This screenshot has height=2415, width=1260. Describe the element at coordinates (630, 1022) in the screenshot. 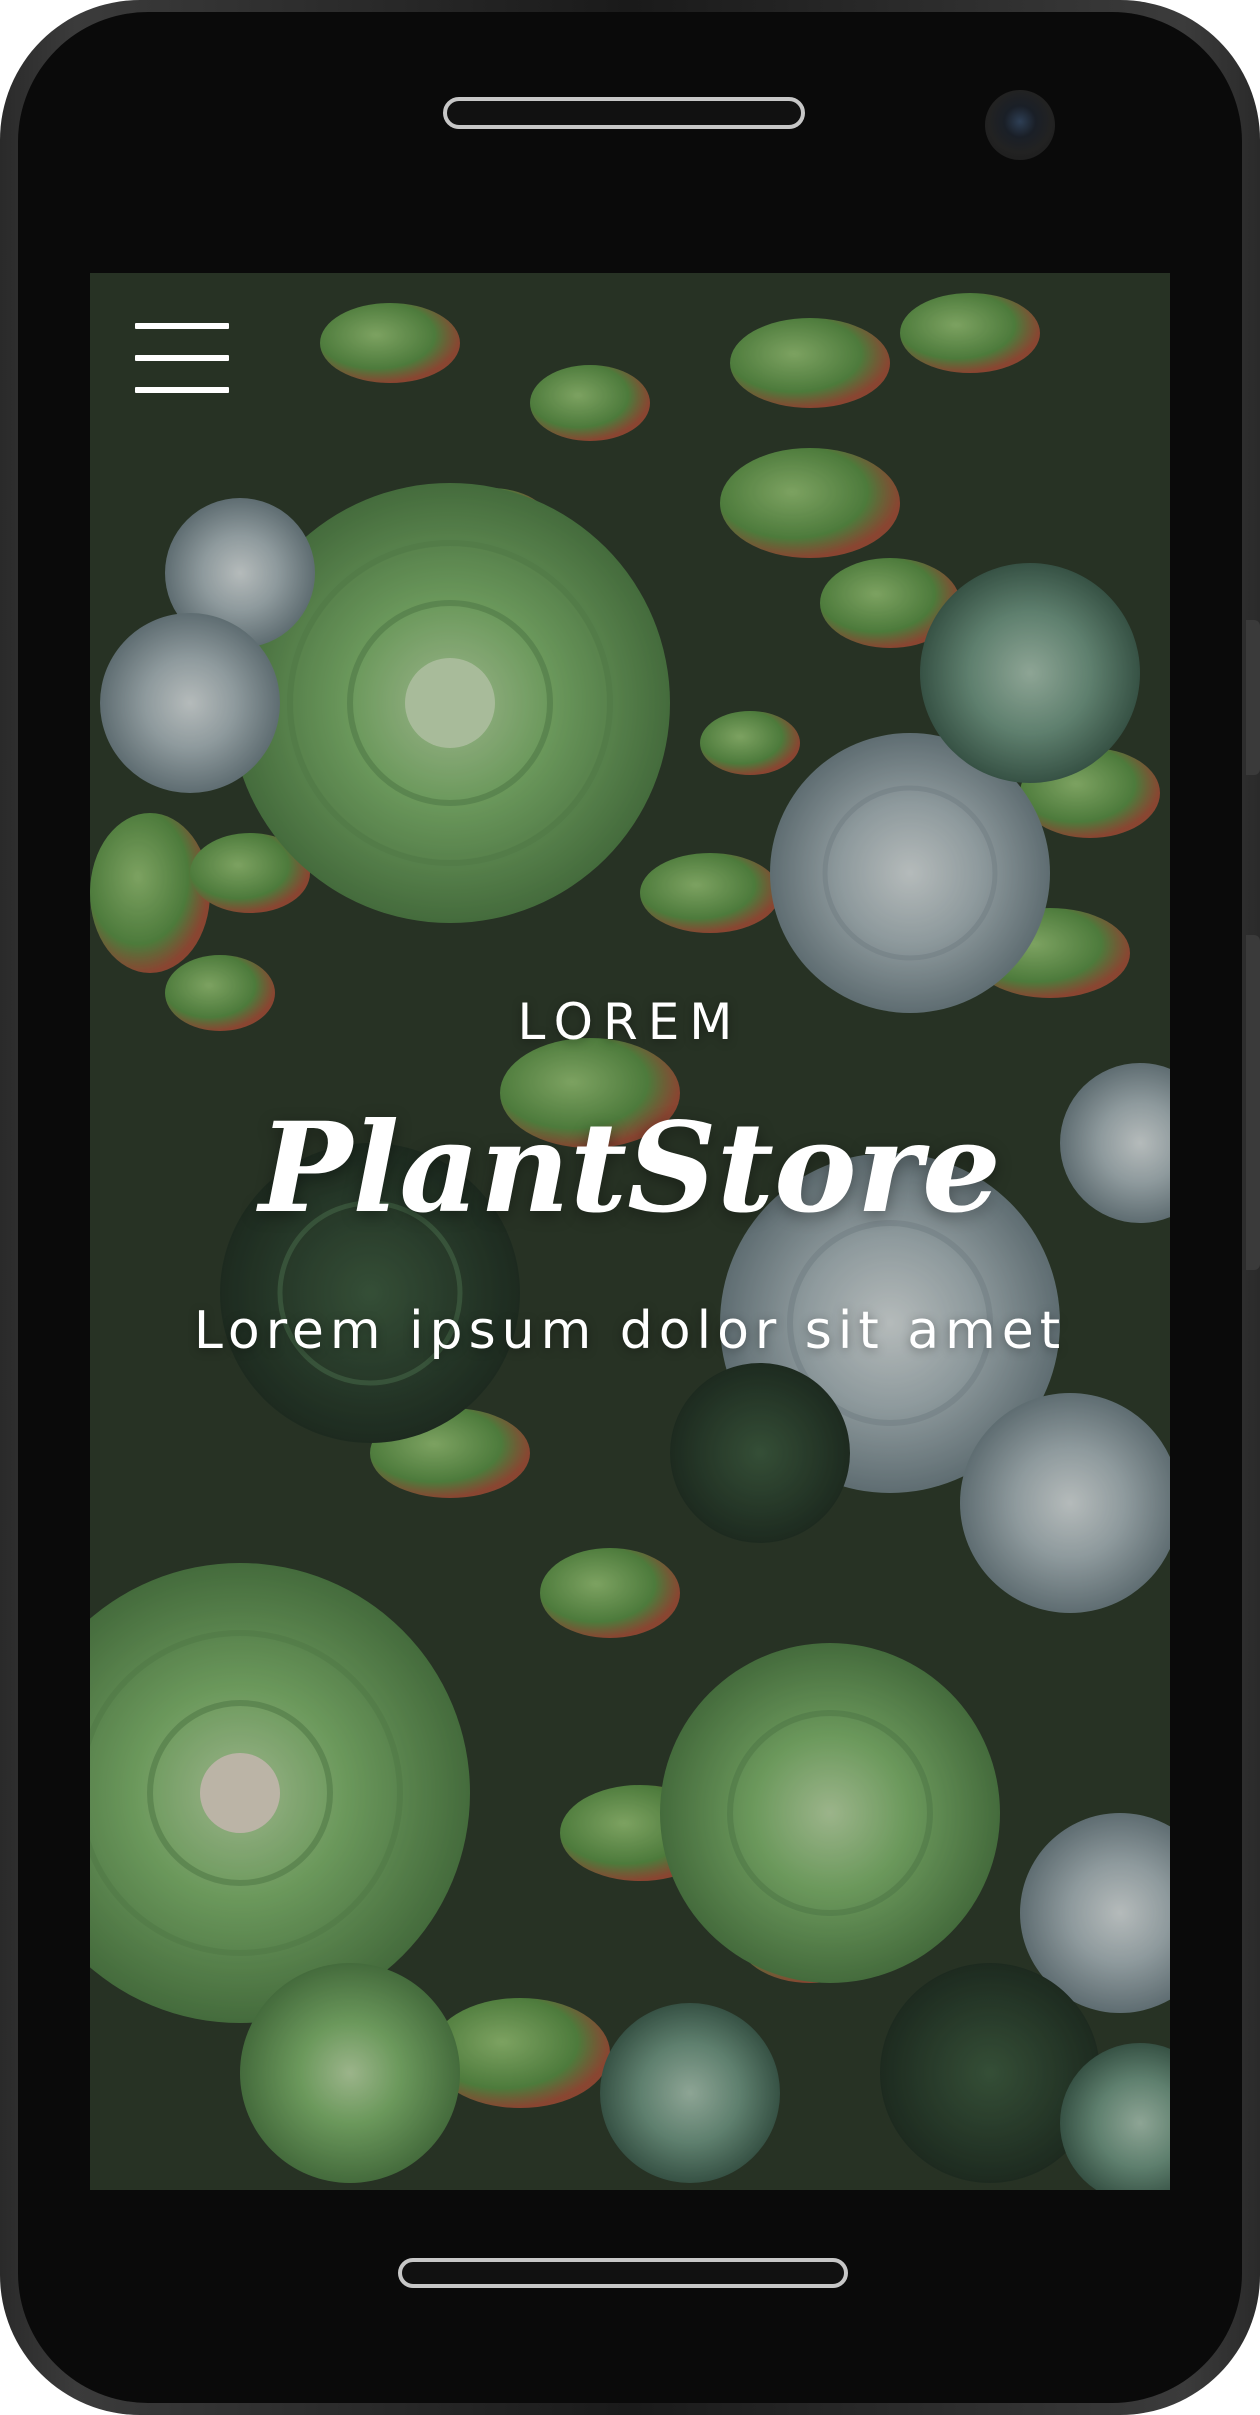

I see `hero-eyebrow: LOREM` at that location.